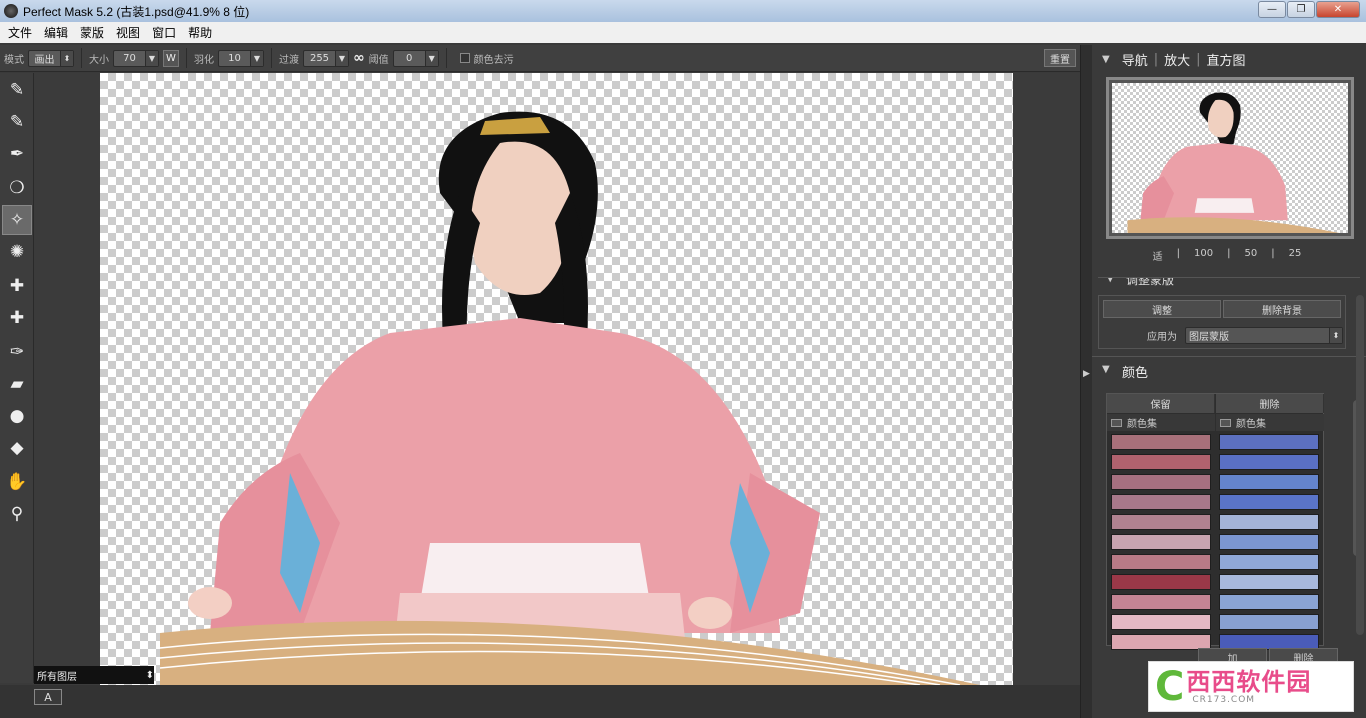  Describe the element at coordinates (1360, 465) in the screenshot. I see `panel-scrollbar` at that location.